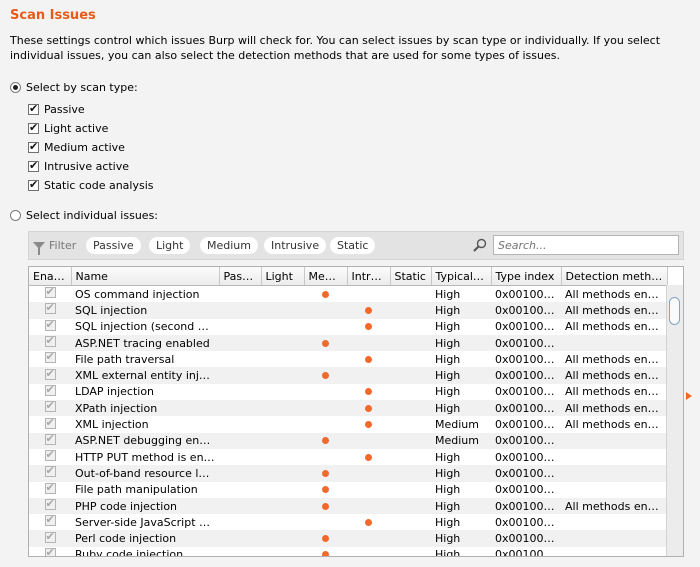  Describe the element at coordinates (240, 440) in the screenshot. I see `passive-cell` at that location.